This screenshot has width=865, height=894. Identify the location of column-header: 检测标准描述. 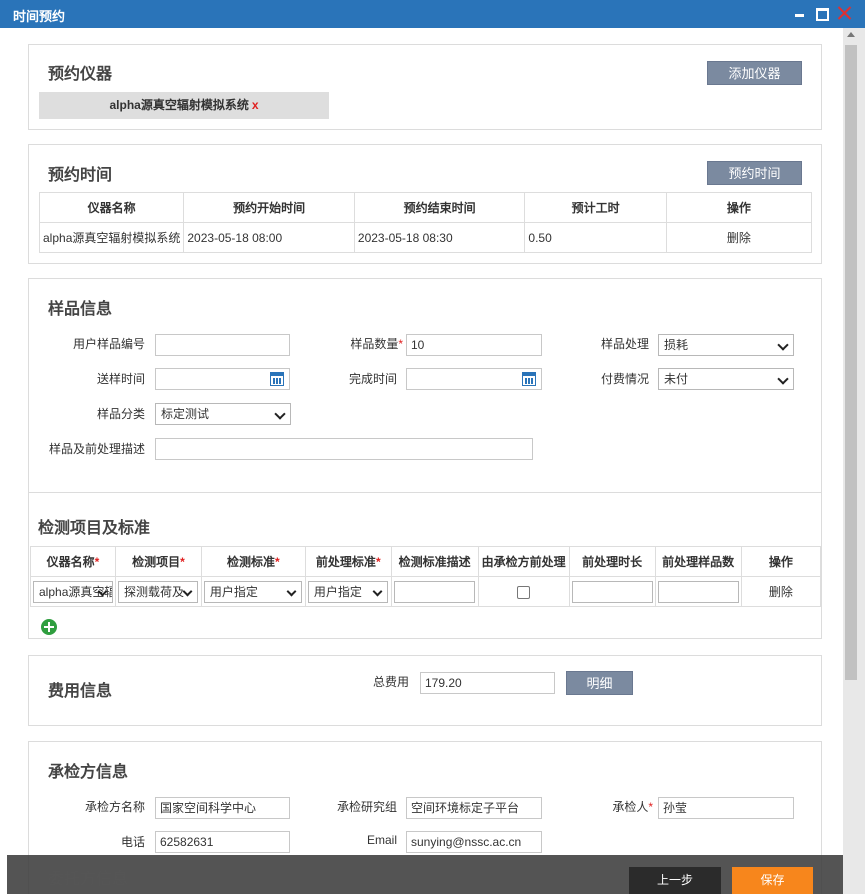
(434, 561).